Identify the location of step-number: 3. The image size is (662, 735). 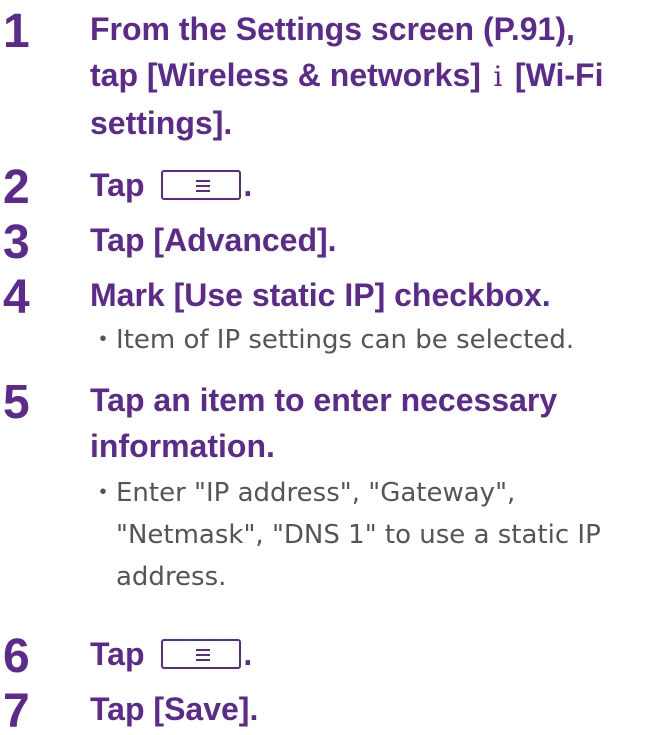
(16, 242).